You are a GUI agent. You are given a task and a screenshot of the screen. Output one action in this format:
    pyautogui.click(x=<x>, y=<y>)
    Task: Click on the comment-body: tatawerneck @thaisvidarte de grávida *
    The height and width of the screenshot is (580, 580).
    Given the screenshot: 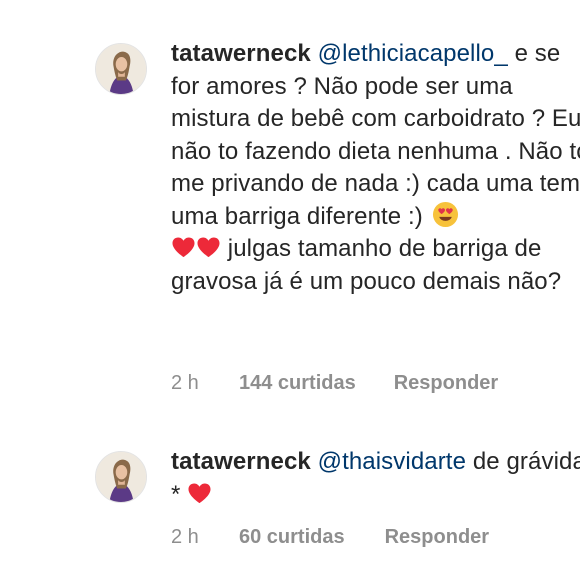 What is the action you would take?
    pyautogui.click(x=375, y=478)
    